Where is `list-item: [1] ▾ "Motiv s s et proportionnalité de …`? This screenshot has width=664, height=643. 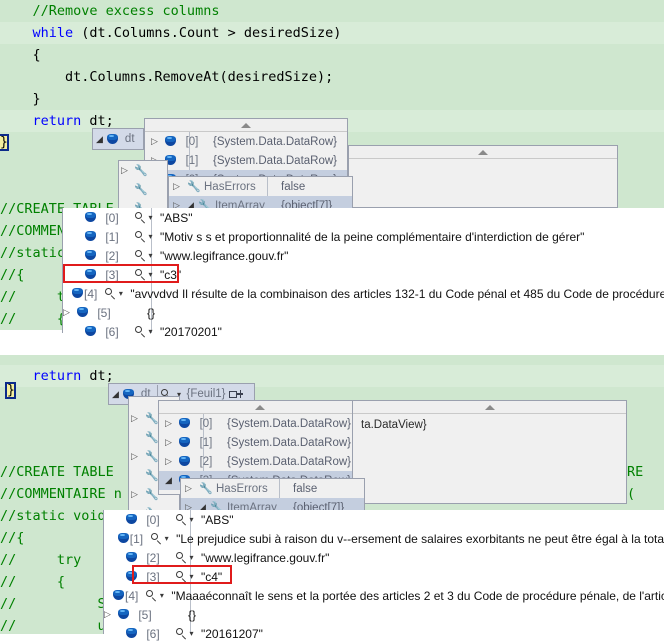
list-item: [1] ▾ "Motiv s s et proportionnalité de … is located at coordinates (363, 236).